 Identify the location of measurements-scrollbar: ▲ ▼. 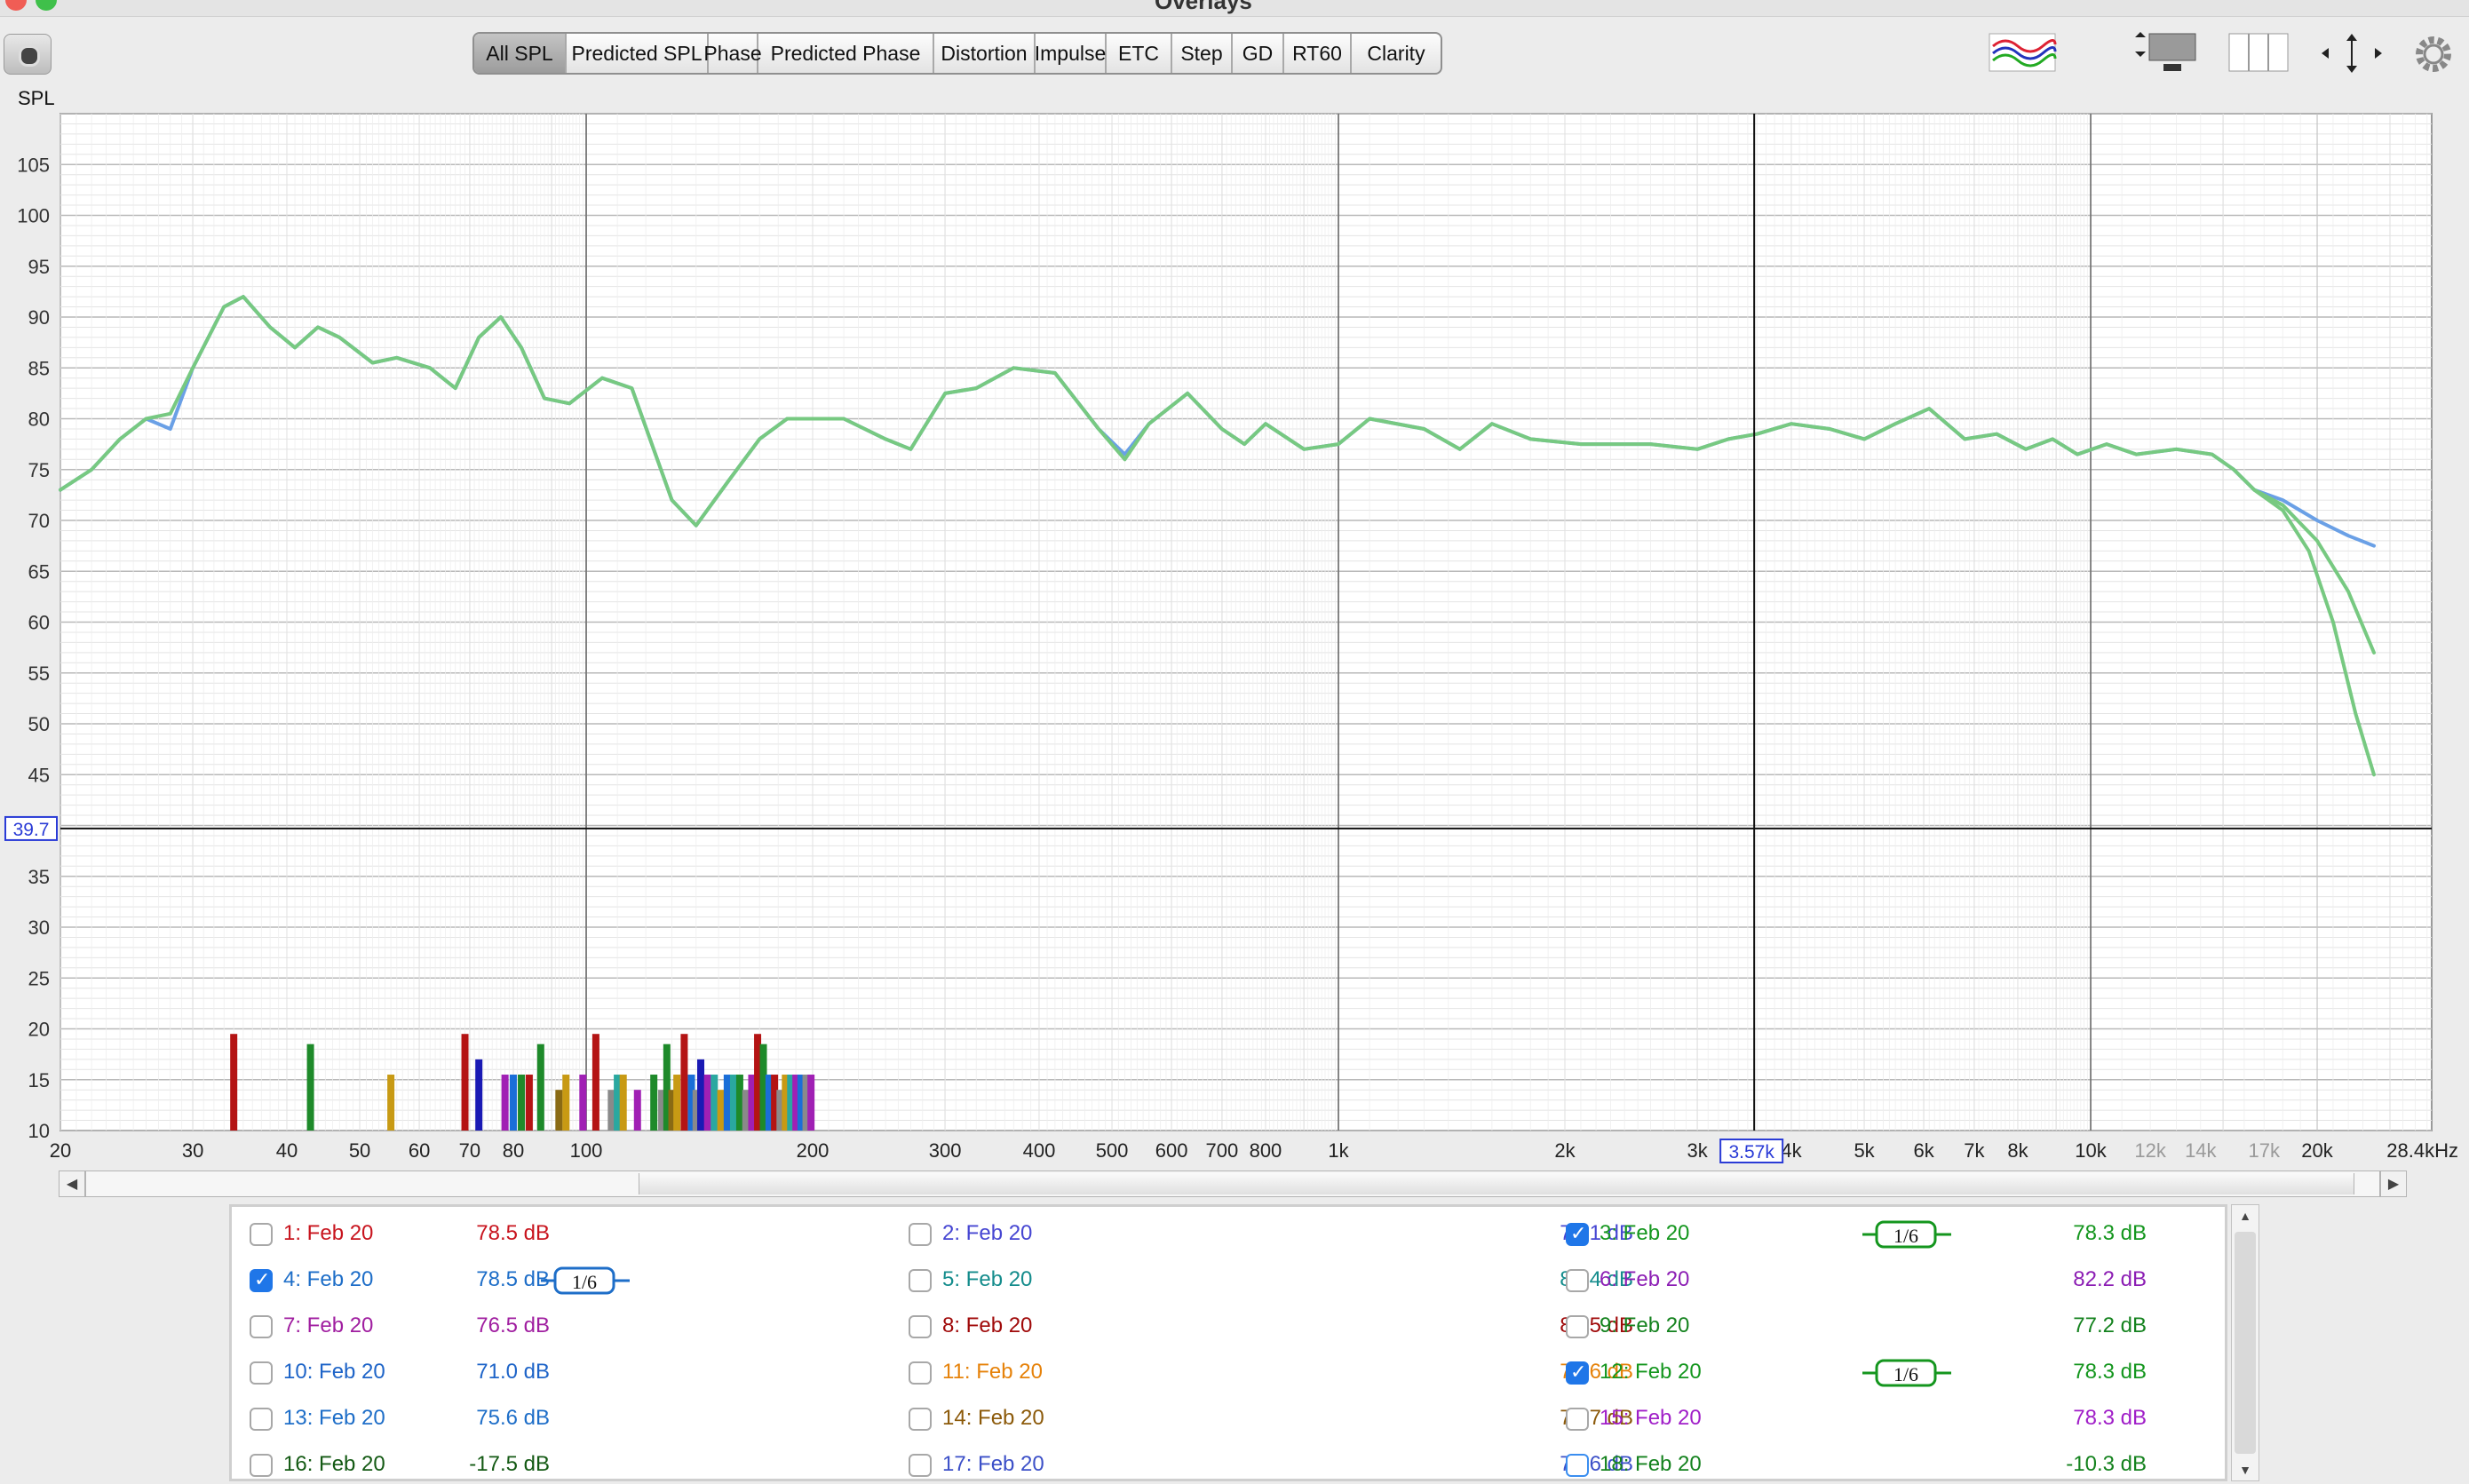
(2245, 1343).